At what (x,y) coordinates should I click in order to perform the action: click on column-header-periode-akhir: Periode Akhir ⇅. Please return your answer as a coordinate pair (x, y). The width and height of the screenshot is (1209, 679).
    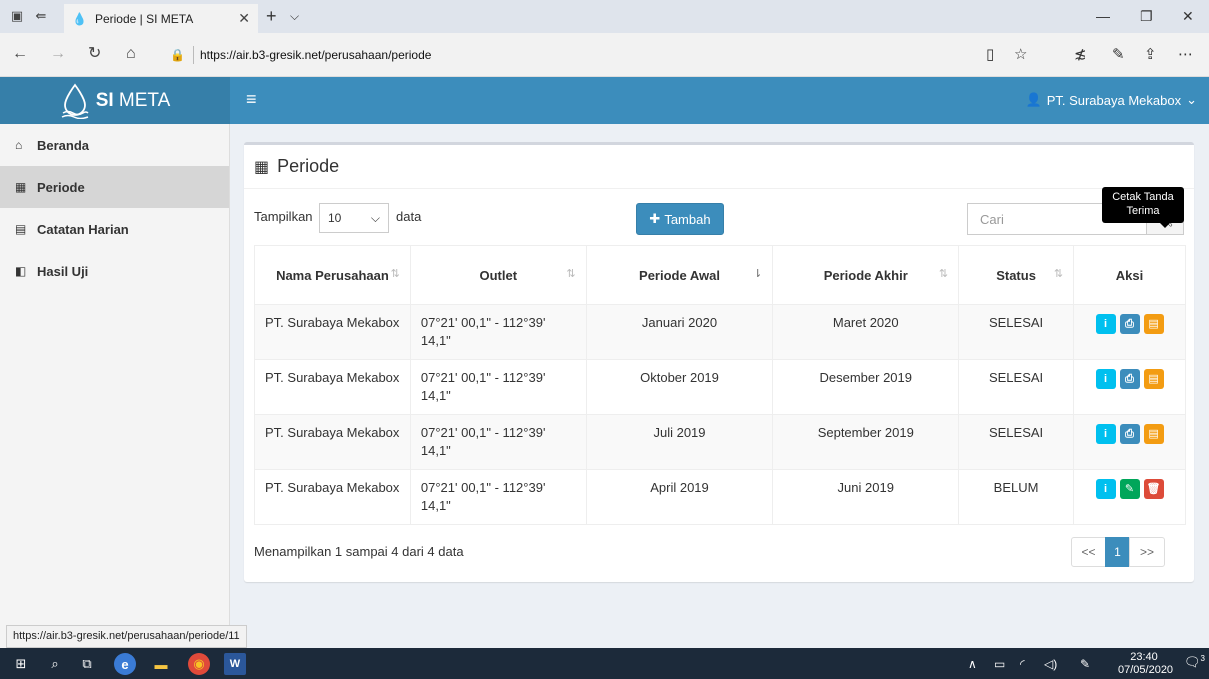
    Looking at the image, I should click on (866, 275).